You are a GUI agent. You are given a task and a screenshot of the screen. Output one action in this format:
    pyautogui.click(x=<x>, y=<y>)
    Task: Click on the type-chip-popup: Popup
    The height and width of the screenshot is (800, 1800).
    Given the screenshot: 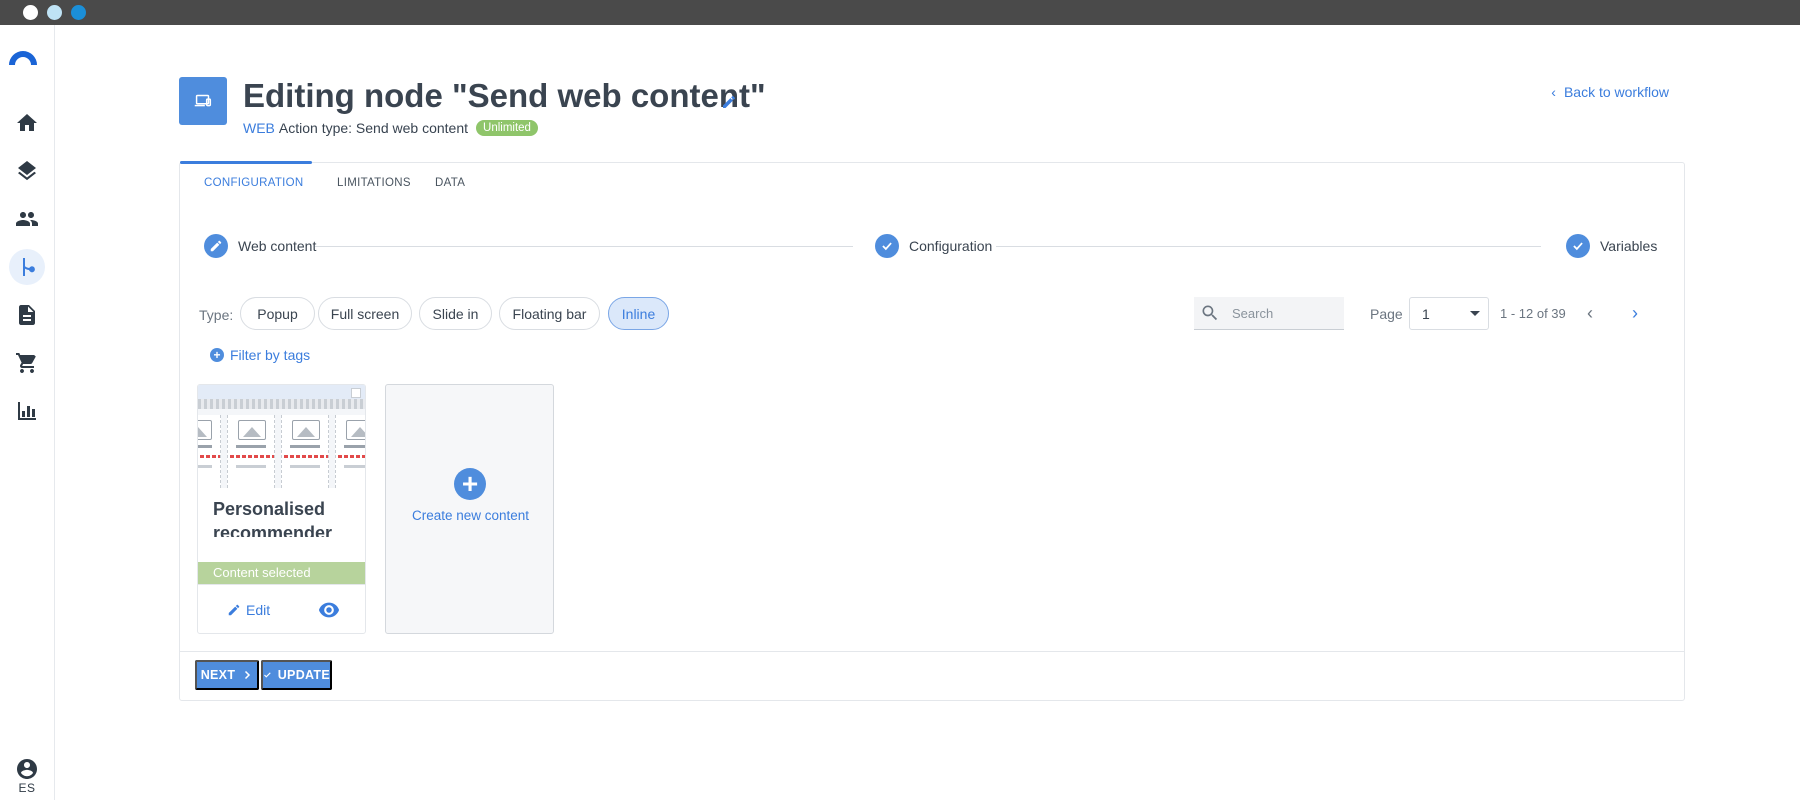 What is the action you would take?
    pyautogui.click(x=277, y=313)
    